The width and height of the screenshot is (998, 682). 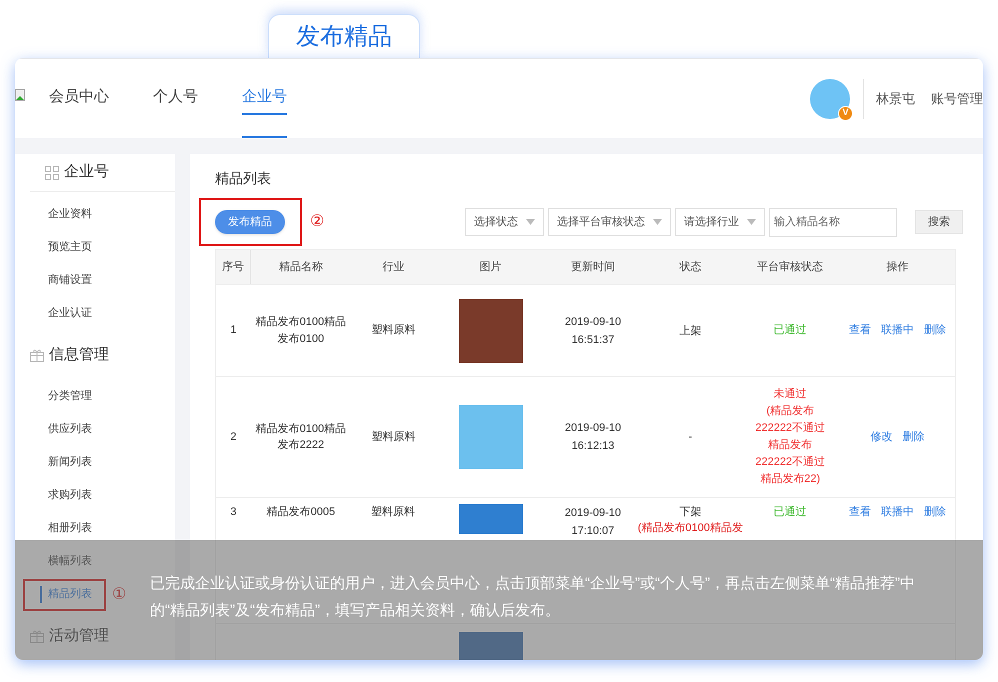 What do you see at coordinates (490, 267) in the screenshot?
I see `column-header: 图片` at bounding box center [490, 267].